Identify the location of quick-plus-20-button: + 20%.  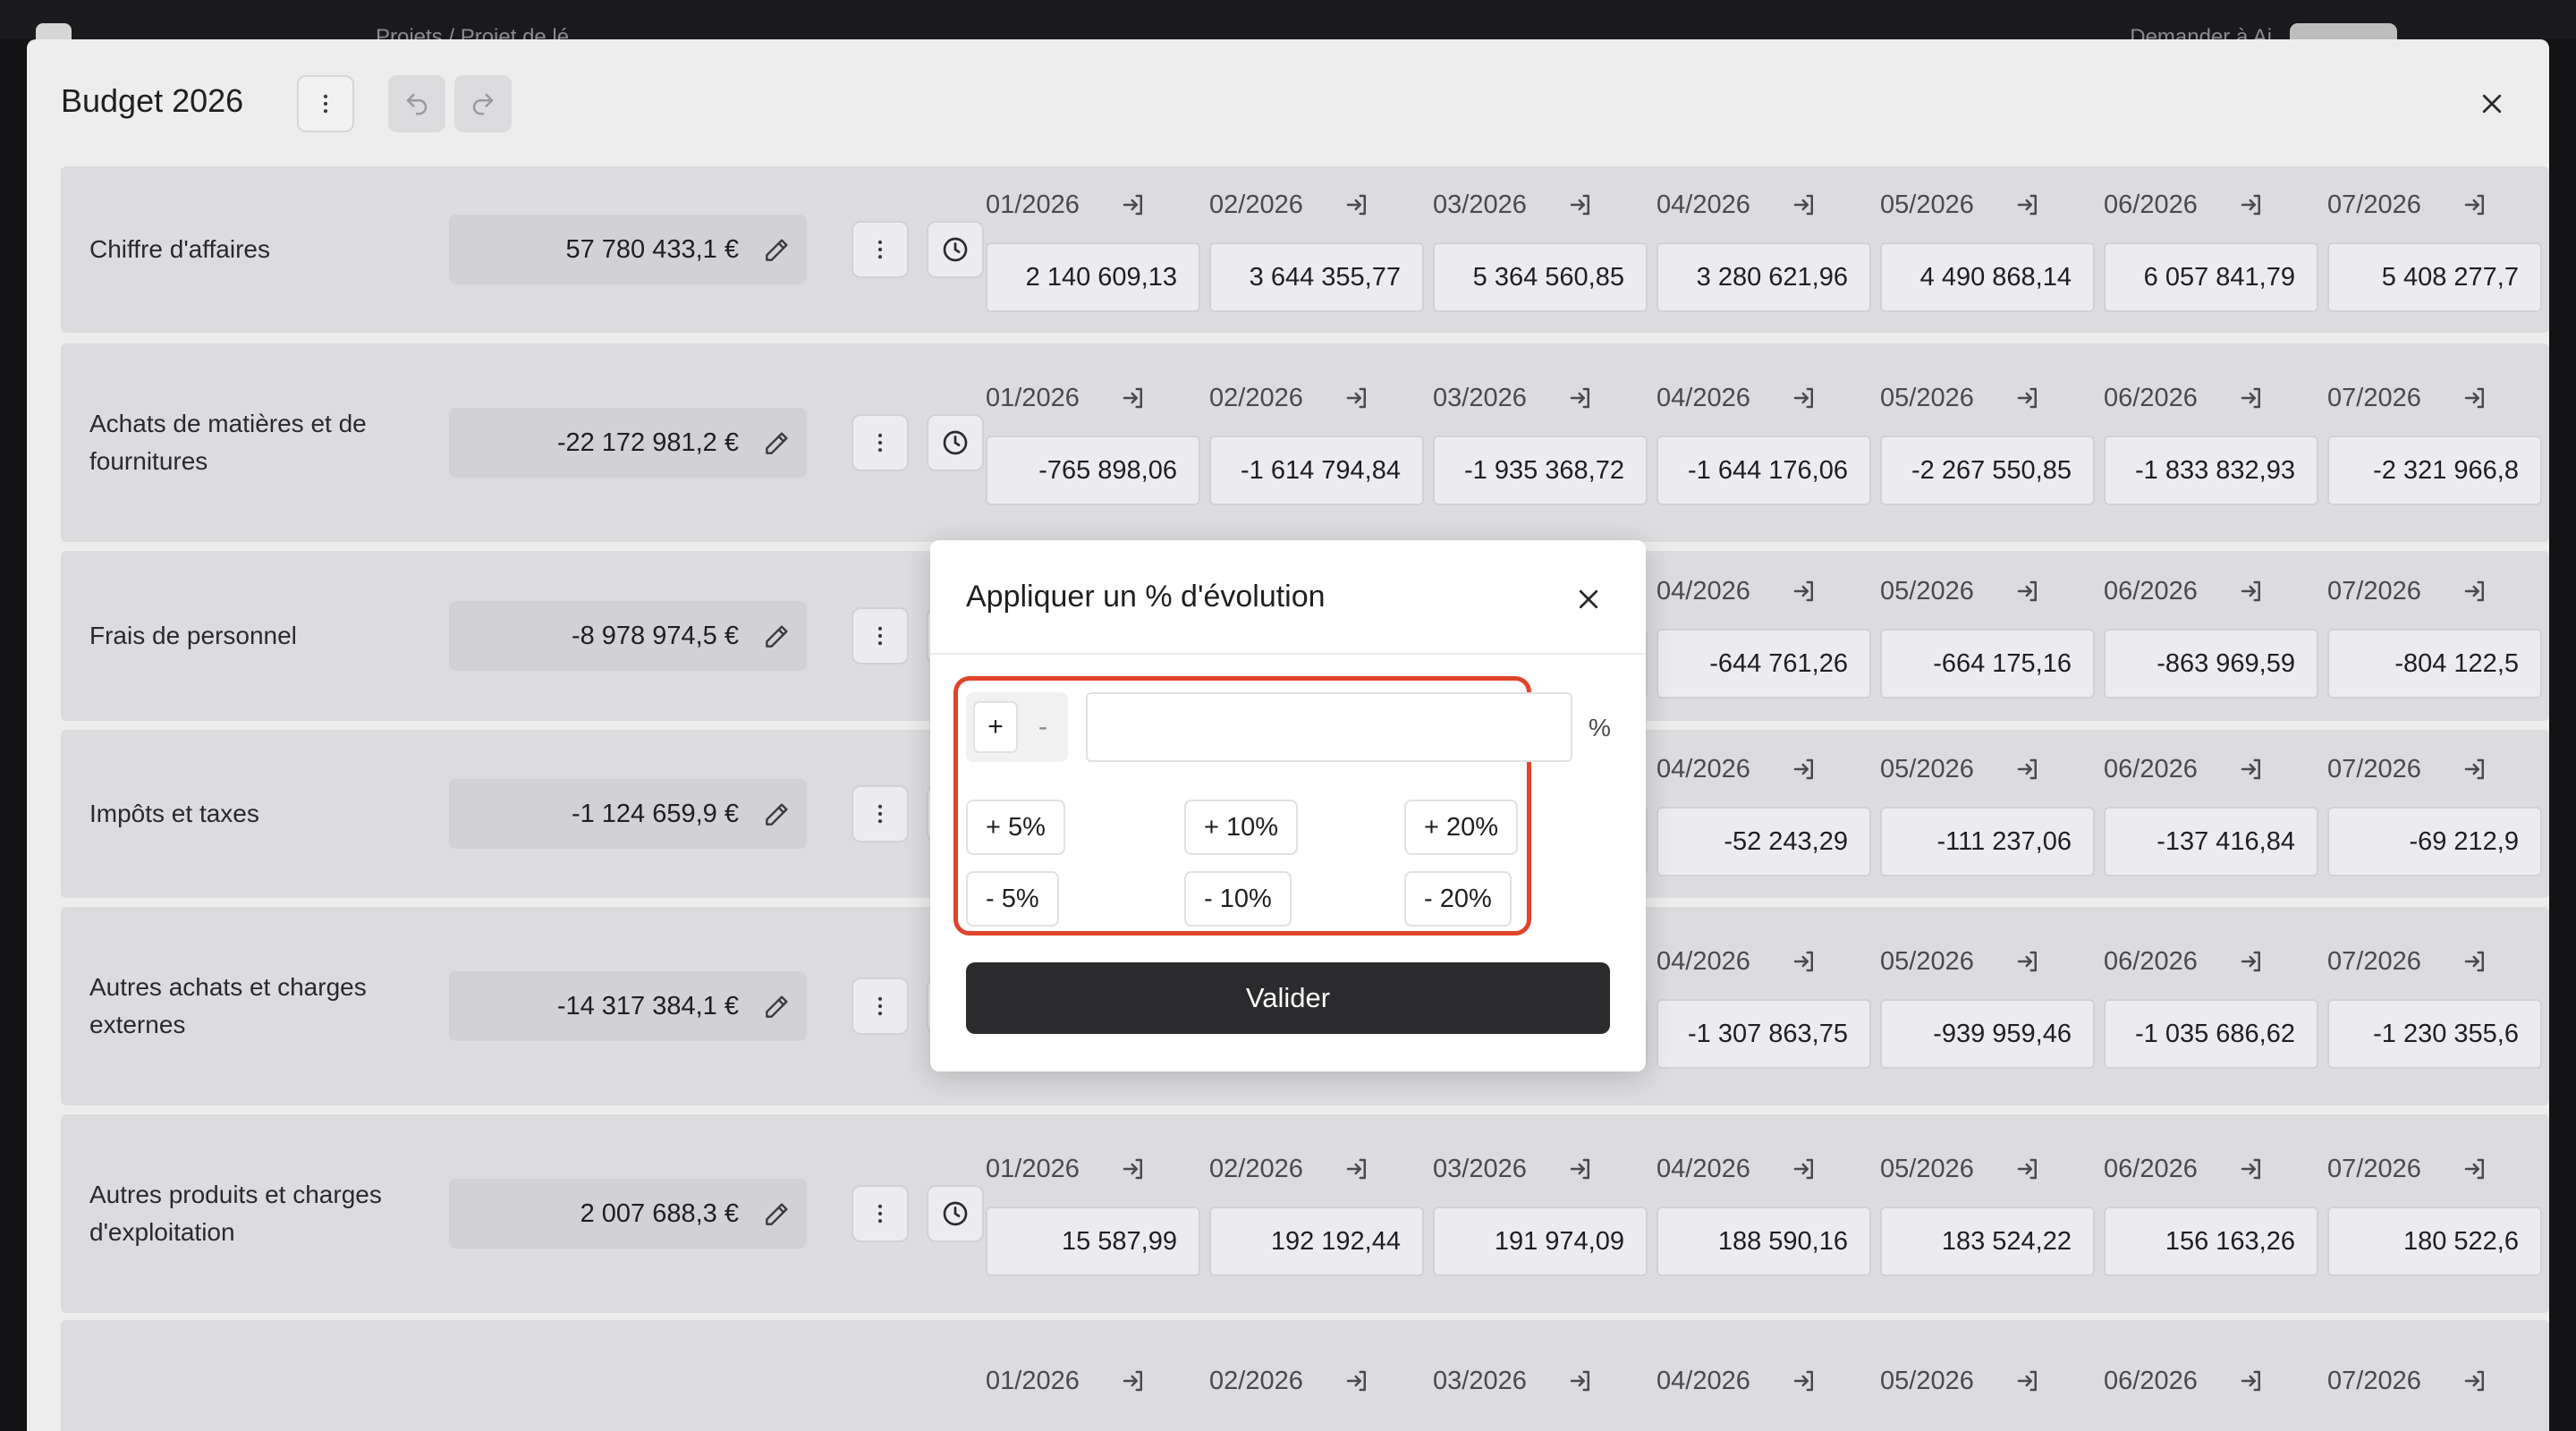
(1461, 828).